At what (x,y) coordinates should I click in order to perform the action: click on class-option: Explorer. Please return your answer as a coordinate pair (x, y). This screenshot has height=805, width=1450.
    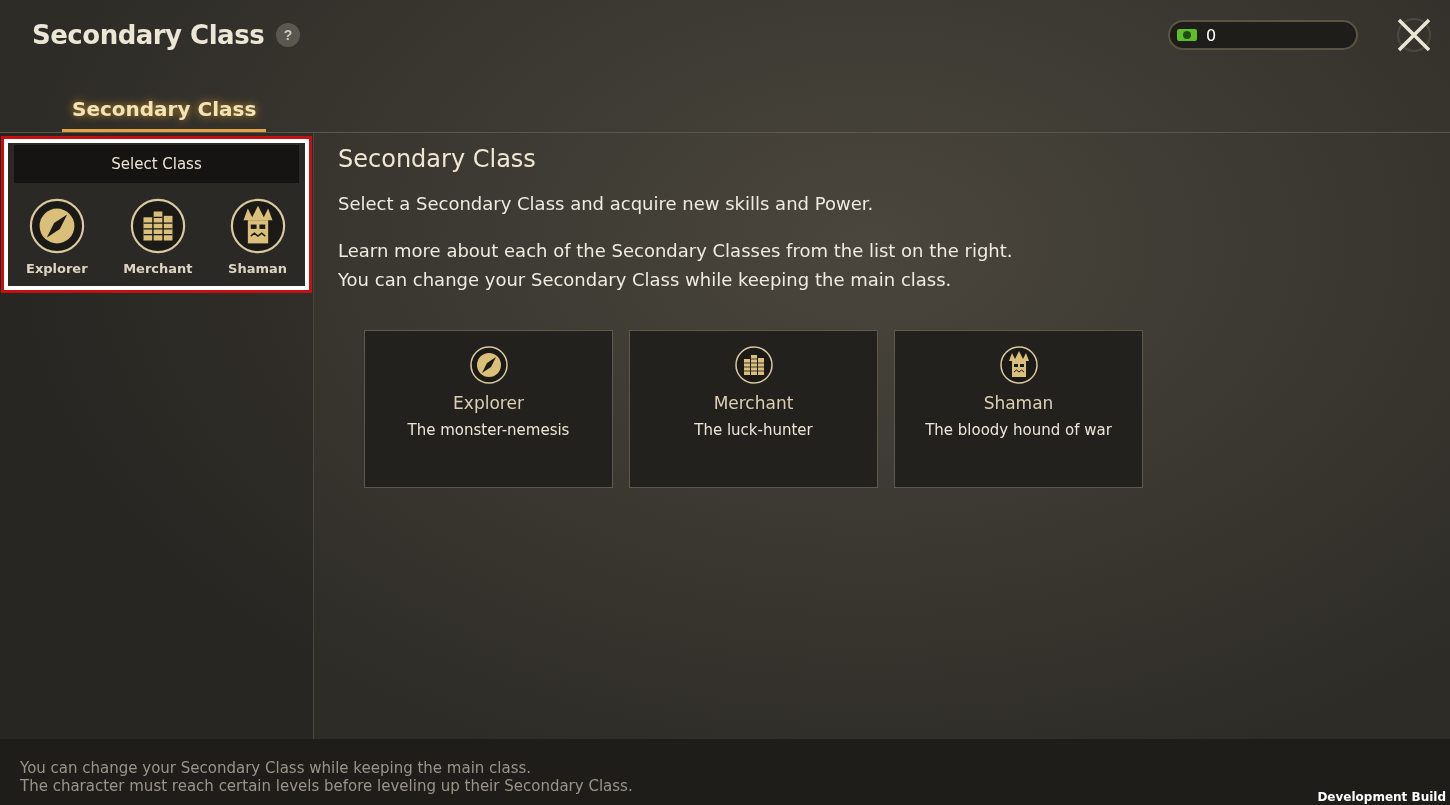
    Looking at the image, I should click on (57, 236).